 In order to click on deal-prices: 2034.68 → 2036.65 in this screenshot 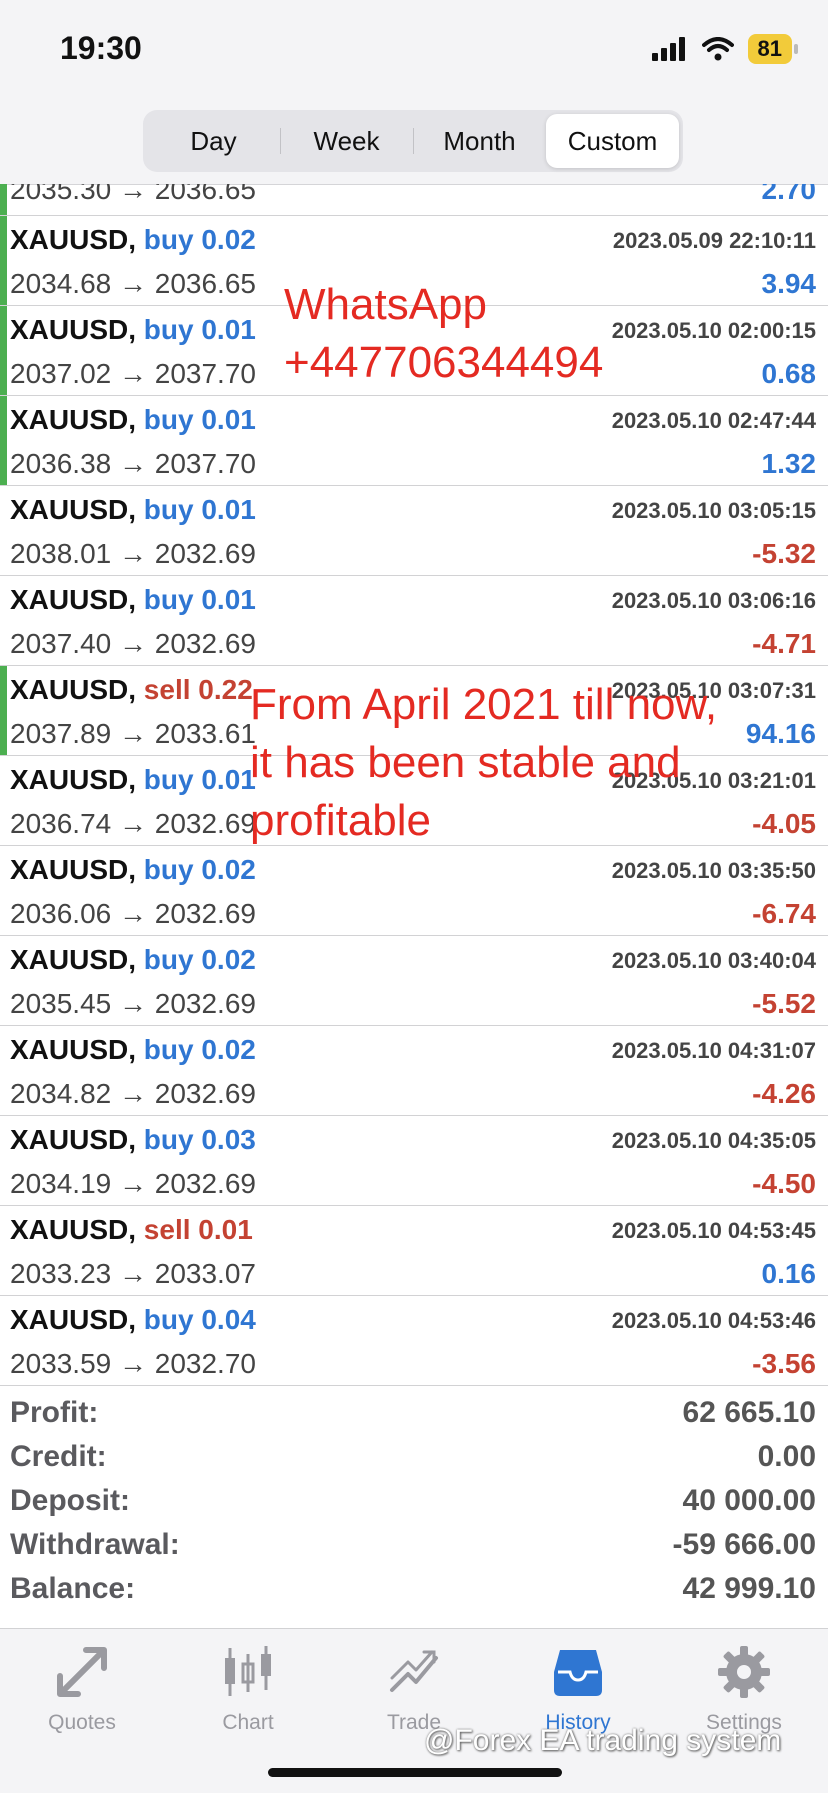, I will do `click(133, 283)`.